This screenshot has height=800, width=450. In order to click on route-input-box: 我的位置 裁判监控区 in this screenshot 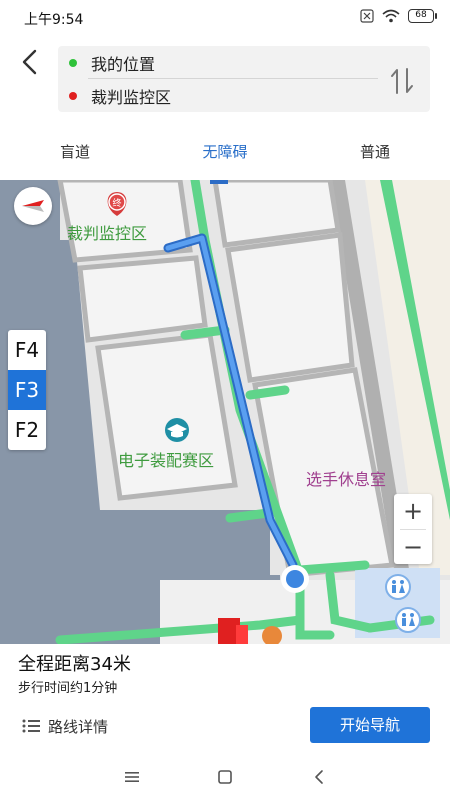, I will do `click(244, 79)`.